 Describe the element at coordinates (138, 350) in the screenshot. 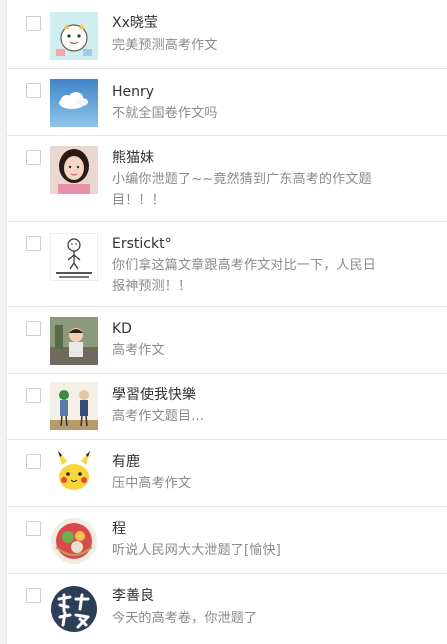

I see `message-text: 高考作文` at that location.